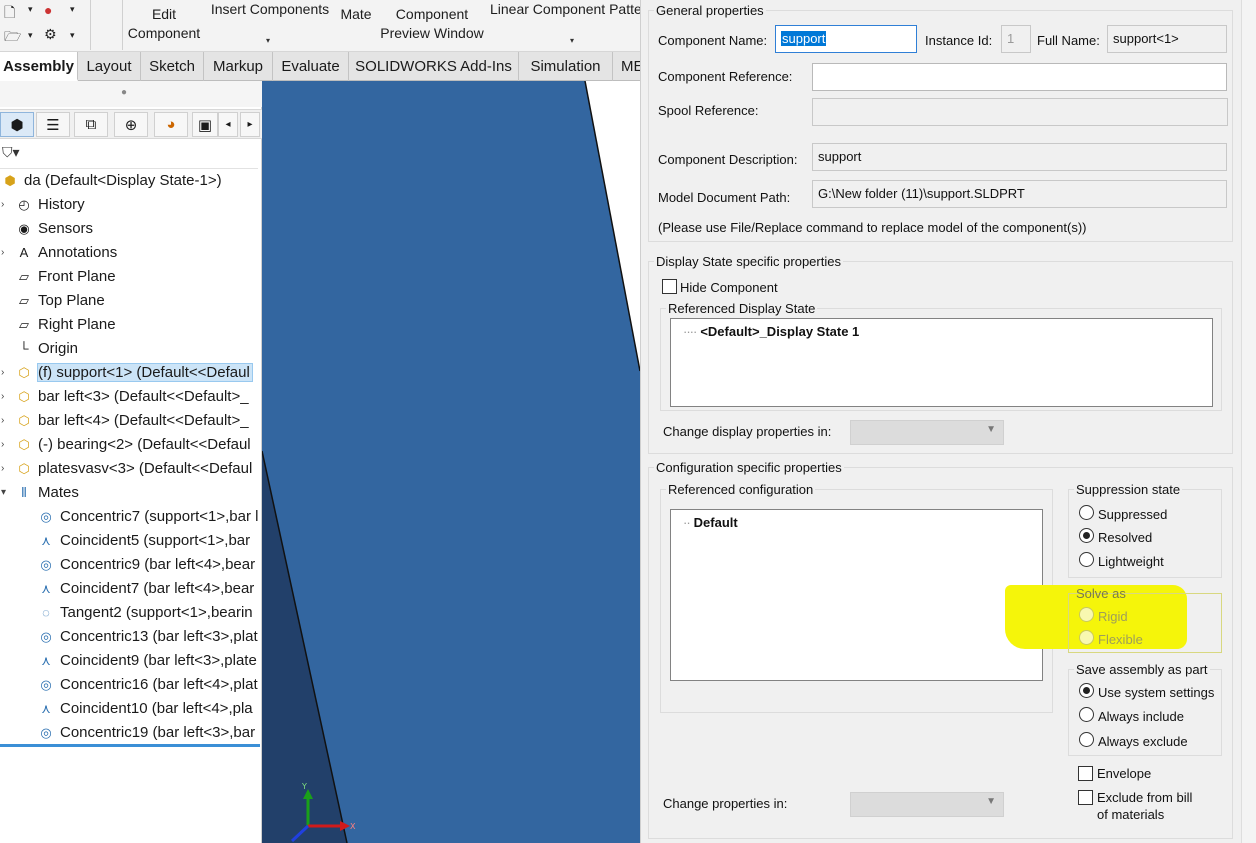 Image resolution: width=1256 pixels, height=843 pixels. I want to click on tree-item: ◎ Concentric13 (bar left<3>,plat, so click(146, 637).